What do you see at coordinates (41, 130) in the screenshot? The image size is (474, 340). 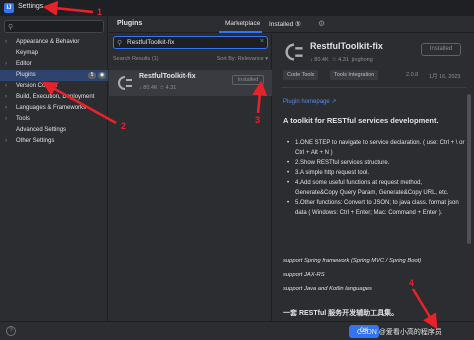 I see `sidebar-item-label: Advanced Settings` at bounding box center [41, 130].